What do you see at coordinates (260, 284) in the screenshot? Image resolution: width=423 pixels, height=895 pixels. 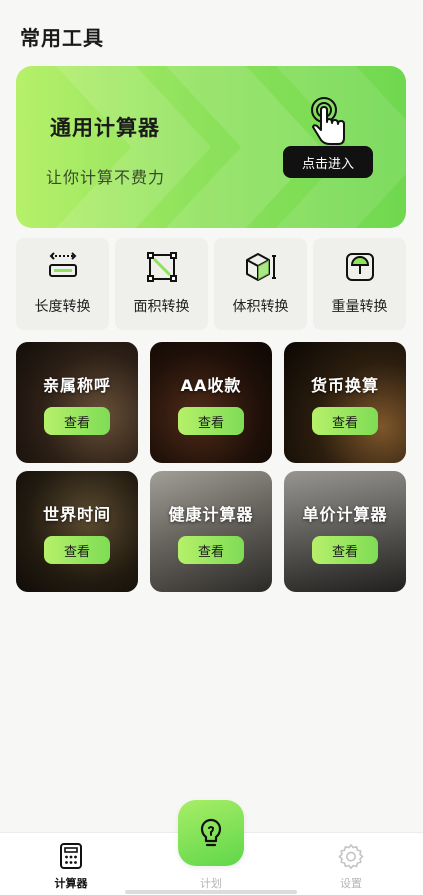 I see `volume-converter: 体积转换` at bounding box center [260, 284].